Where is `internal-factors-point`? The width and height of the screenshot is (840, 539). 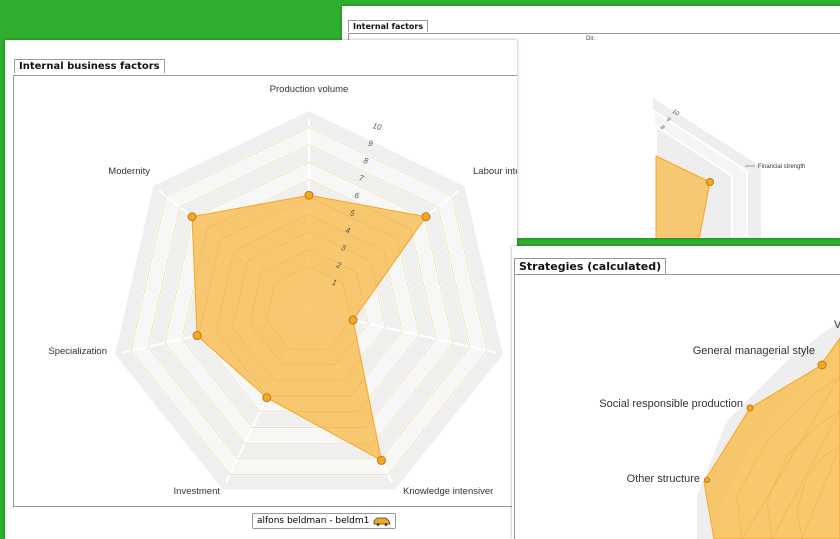 internal-factors-point is located at coordinates (710, 182).